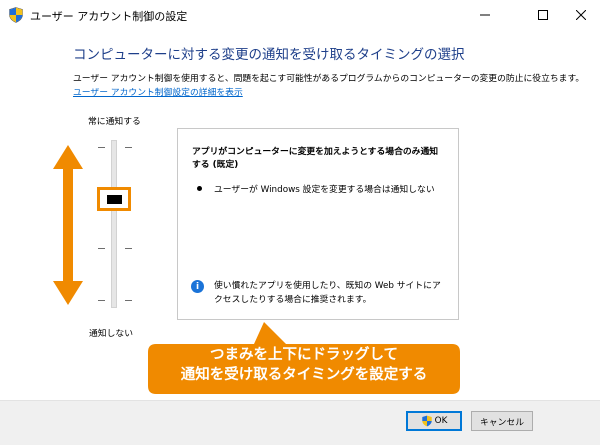  I want to click on window-title: ユーザー アカウント制御の設定, so click(109, 16).